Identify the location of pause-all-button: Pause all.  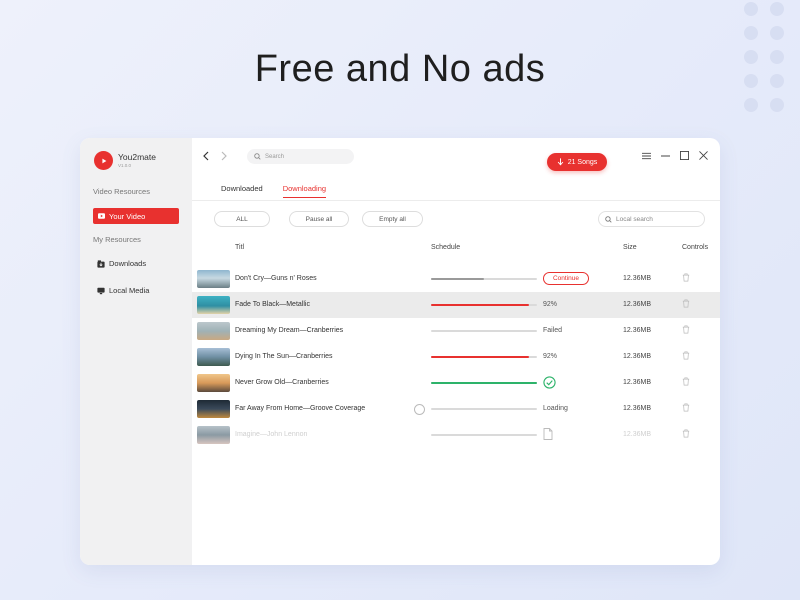
(319, 219).